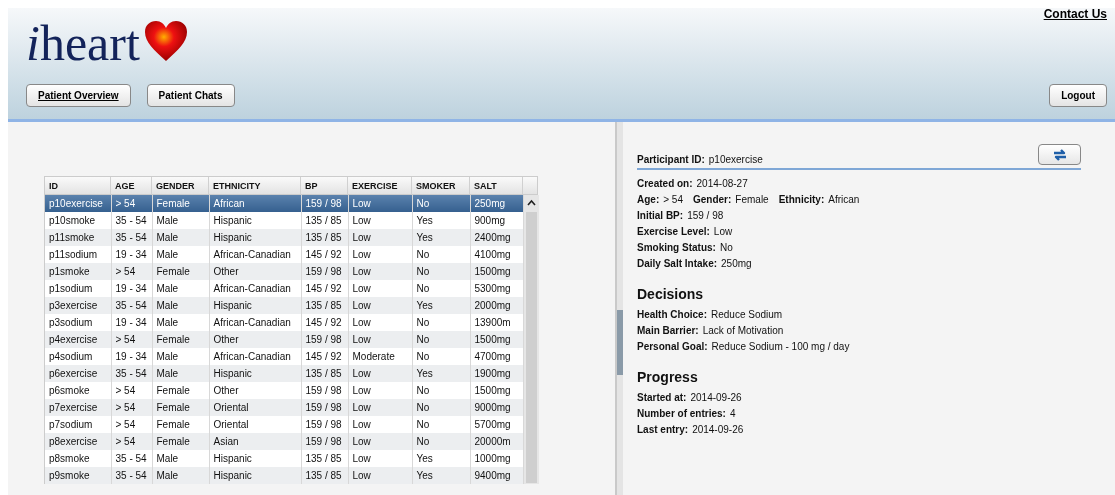  Describe the element at coordinates (496, 305) in the screenshot. I see `table-cell: 2000mg` at that location.